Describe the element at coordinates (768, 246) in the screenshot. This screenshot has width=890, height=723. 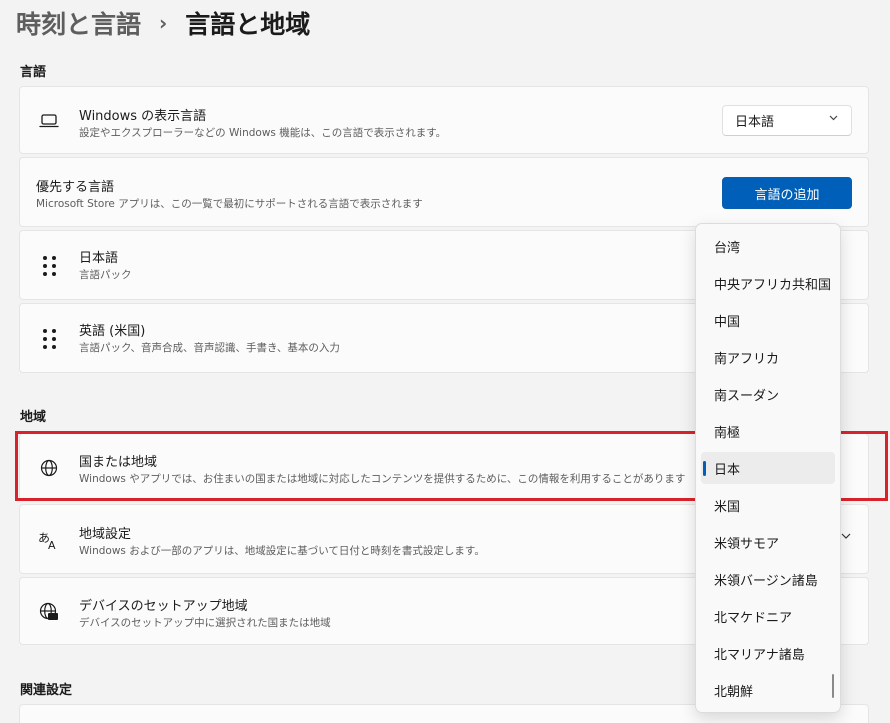
I see `dropdown-item: 台湾` at that location.